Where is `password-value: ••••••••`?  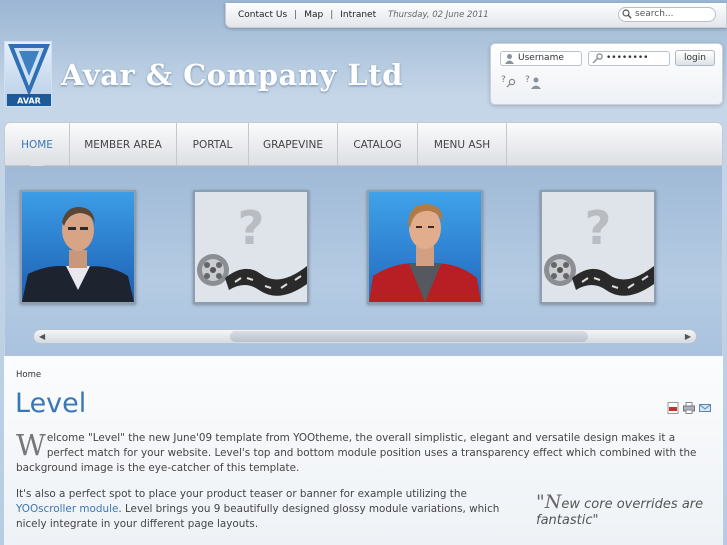
password-value: •••••••• is located at coordinates (627, 58).